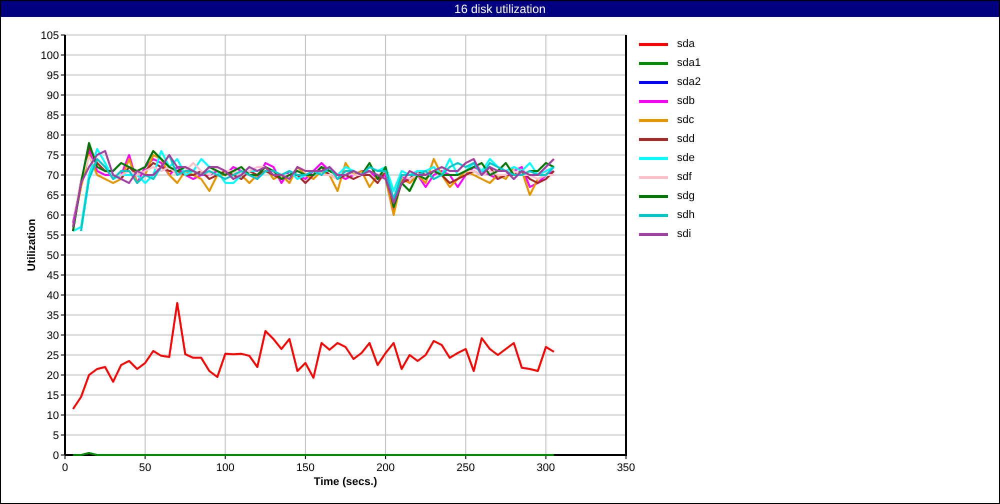 This screenshot has width=1000, height=504. I want to click on tick-label: 60, so click(52, 216).